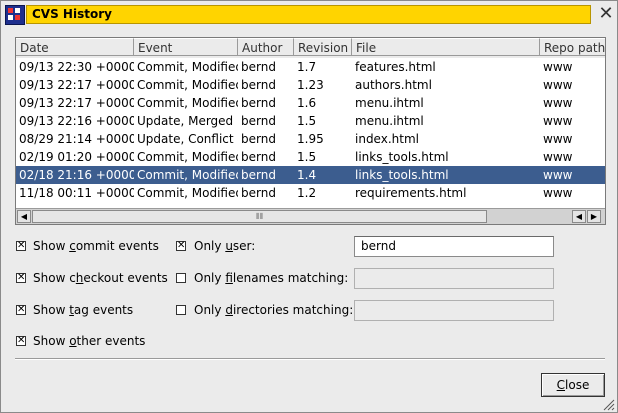 The image size is (618, 413). What do you see at coordinates (259, 216) in the screenshot?
I see `scroll-thumb: ⫴⫴` at bounding box center [259, 216].